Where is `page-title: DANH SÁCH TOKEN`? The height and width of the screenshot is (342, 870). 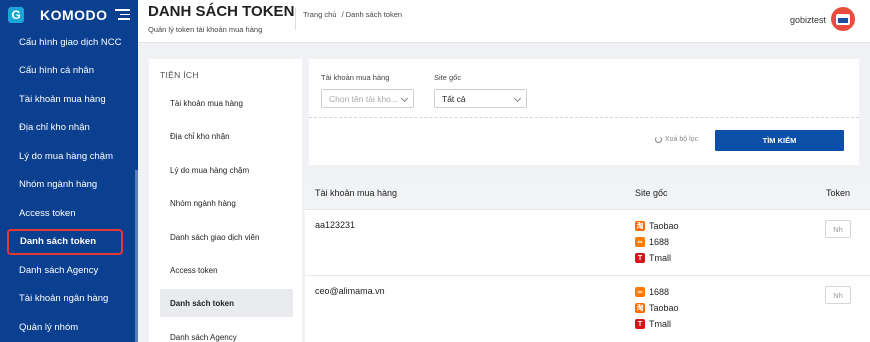 page-title: DANH SÁCH TOKEN is located at coordinates (221, 11).